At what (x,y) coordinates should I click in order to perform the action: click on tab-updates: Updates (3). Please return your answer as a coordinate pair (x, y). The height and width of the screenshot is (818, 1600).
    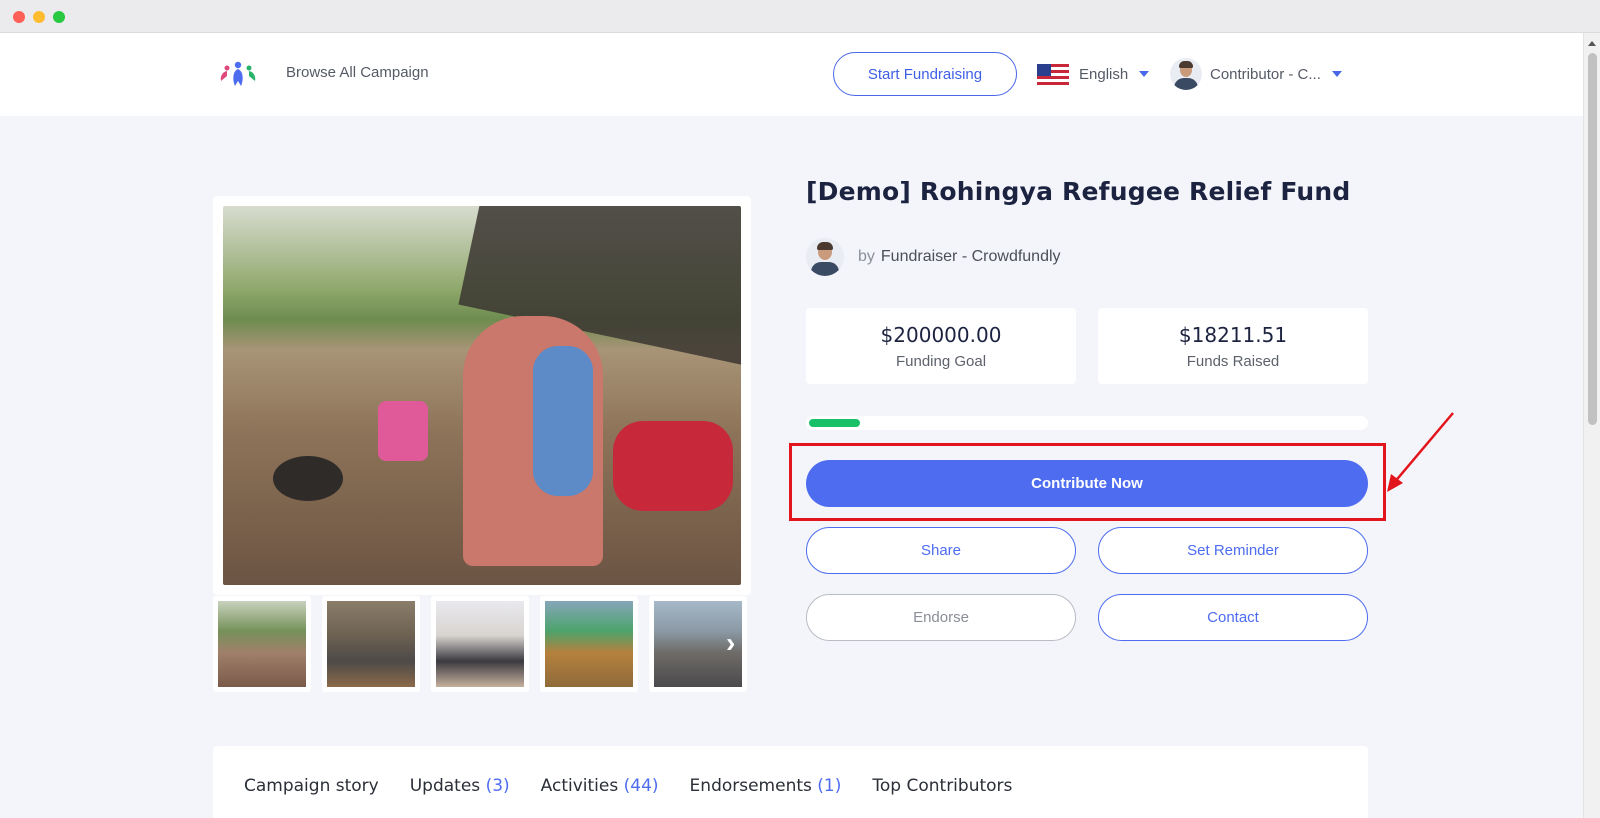
    Looking at the image, I should click on (460, 786).